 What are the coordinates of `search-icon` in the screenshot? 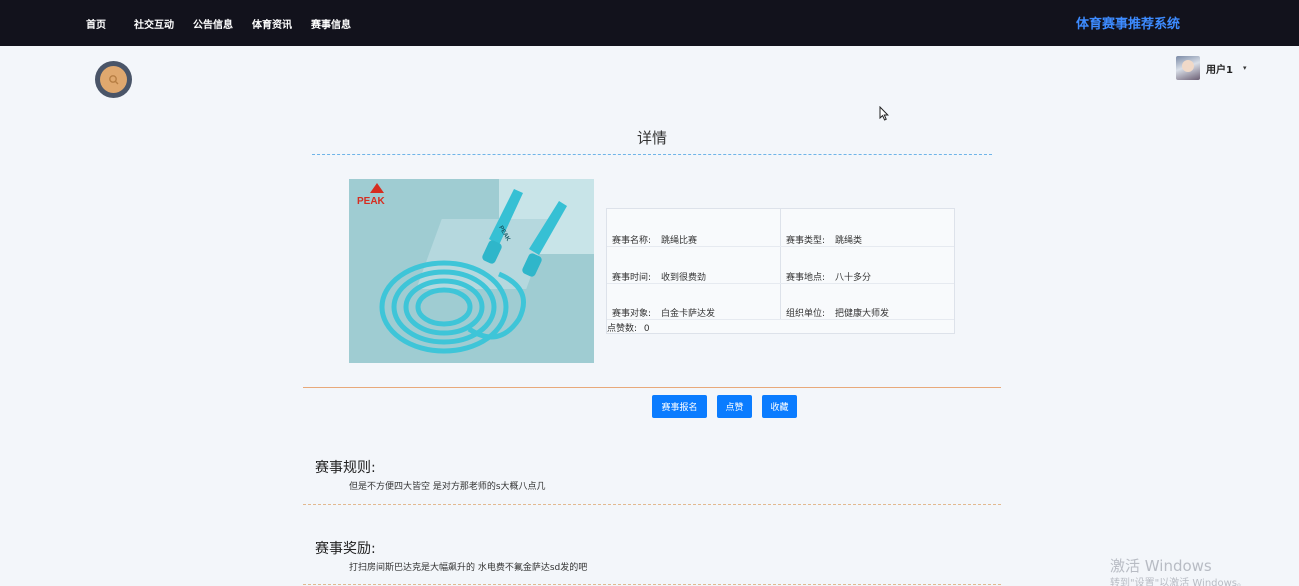 It's located at (113, 79).